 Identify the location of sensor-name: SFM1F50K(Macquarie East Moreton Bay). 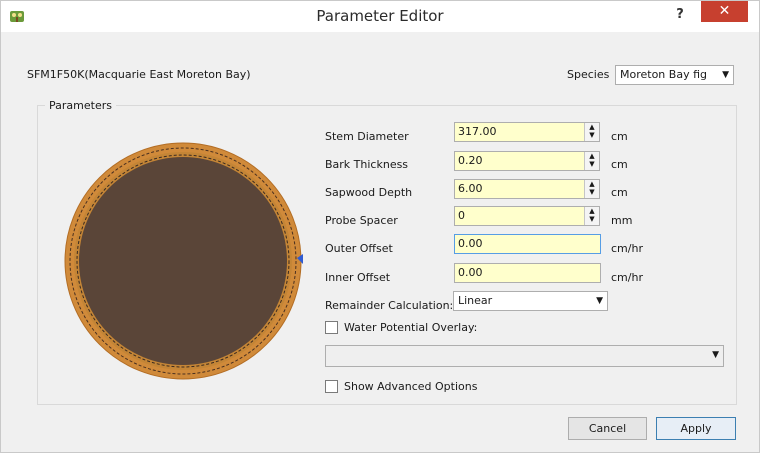
(139, 74).